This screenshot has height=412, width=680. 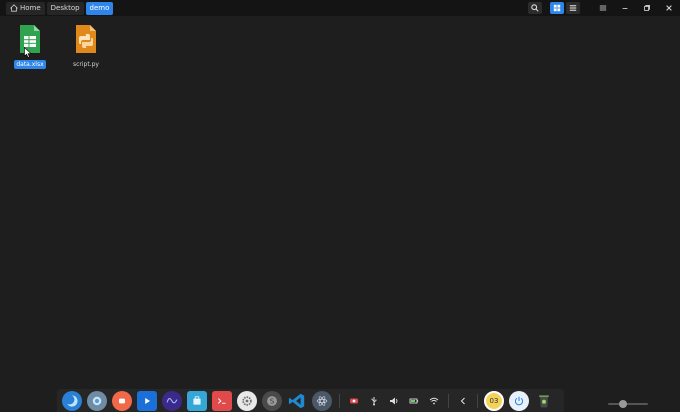 I want to click on dock: S 03, so click(x=310, y=400).